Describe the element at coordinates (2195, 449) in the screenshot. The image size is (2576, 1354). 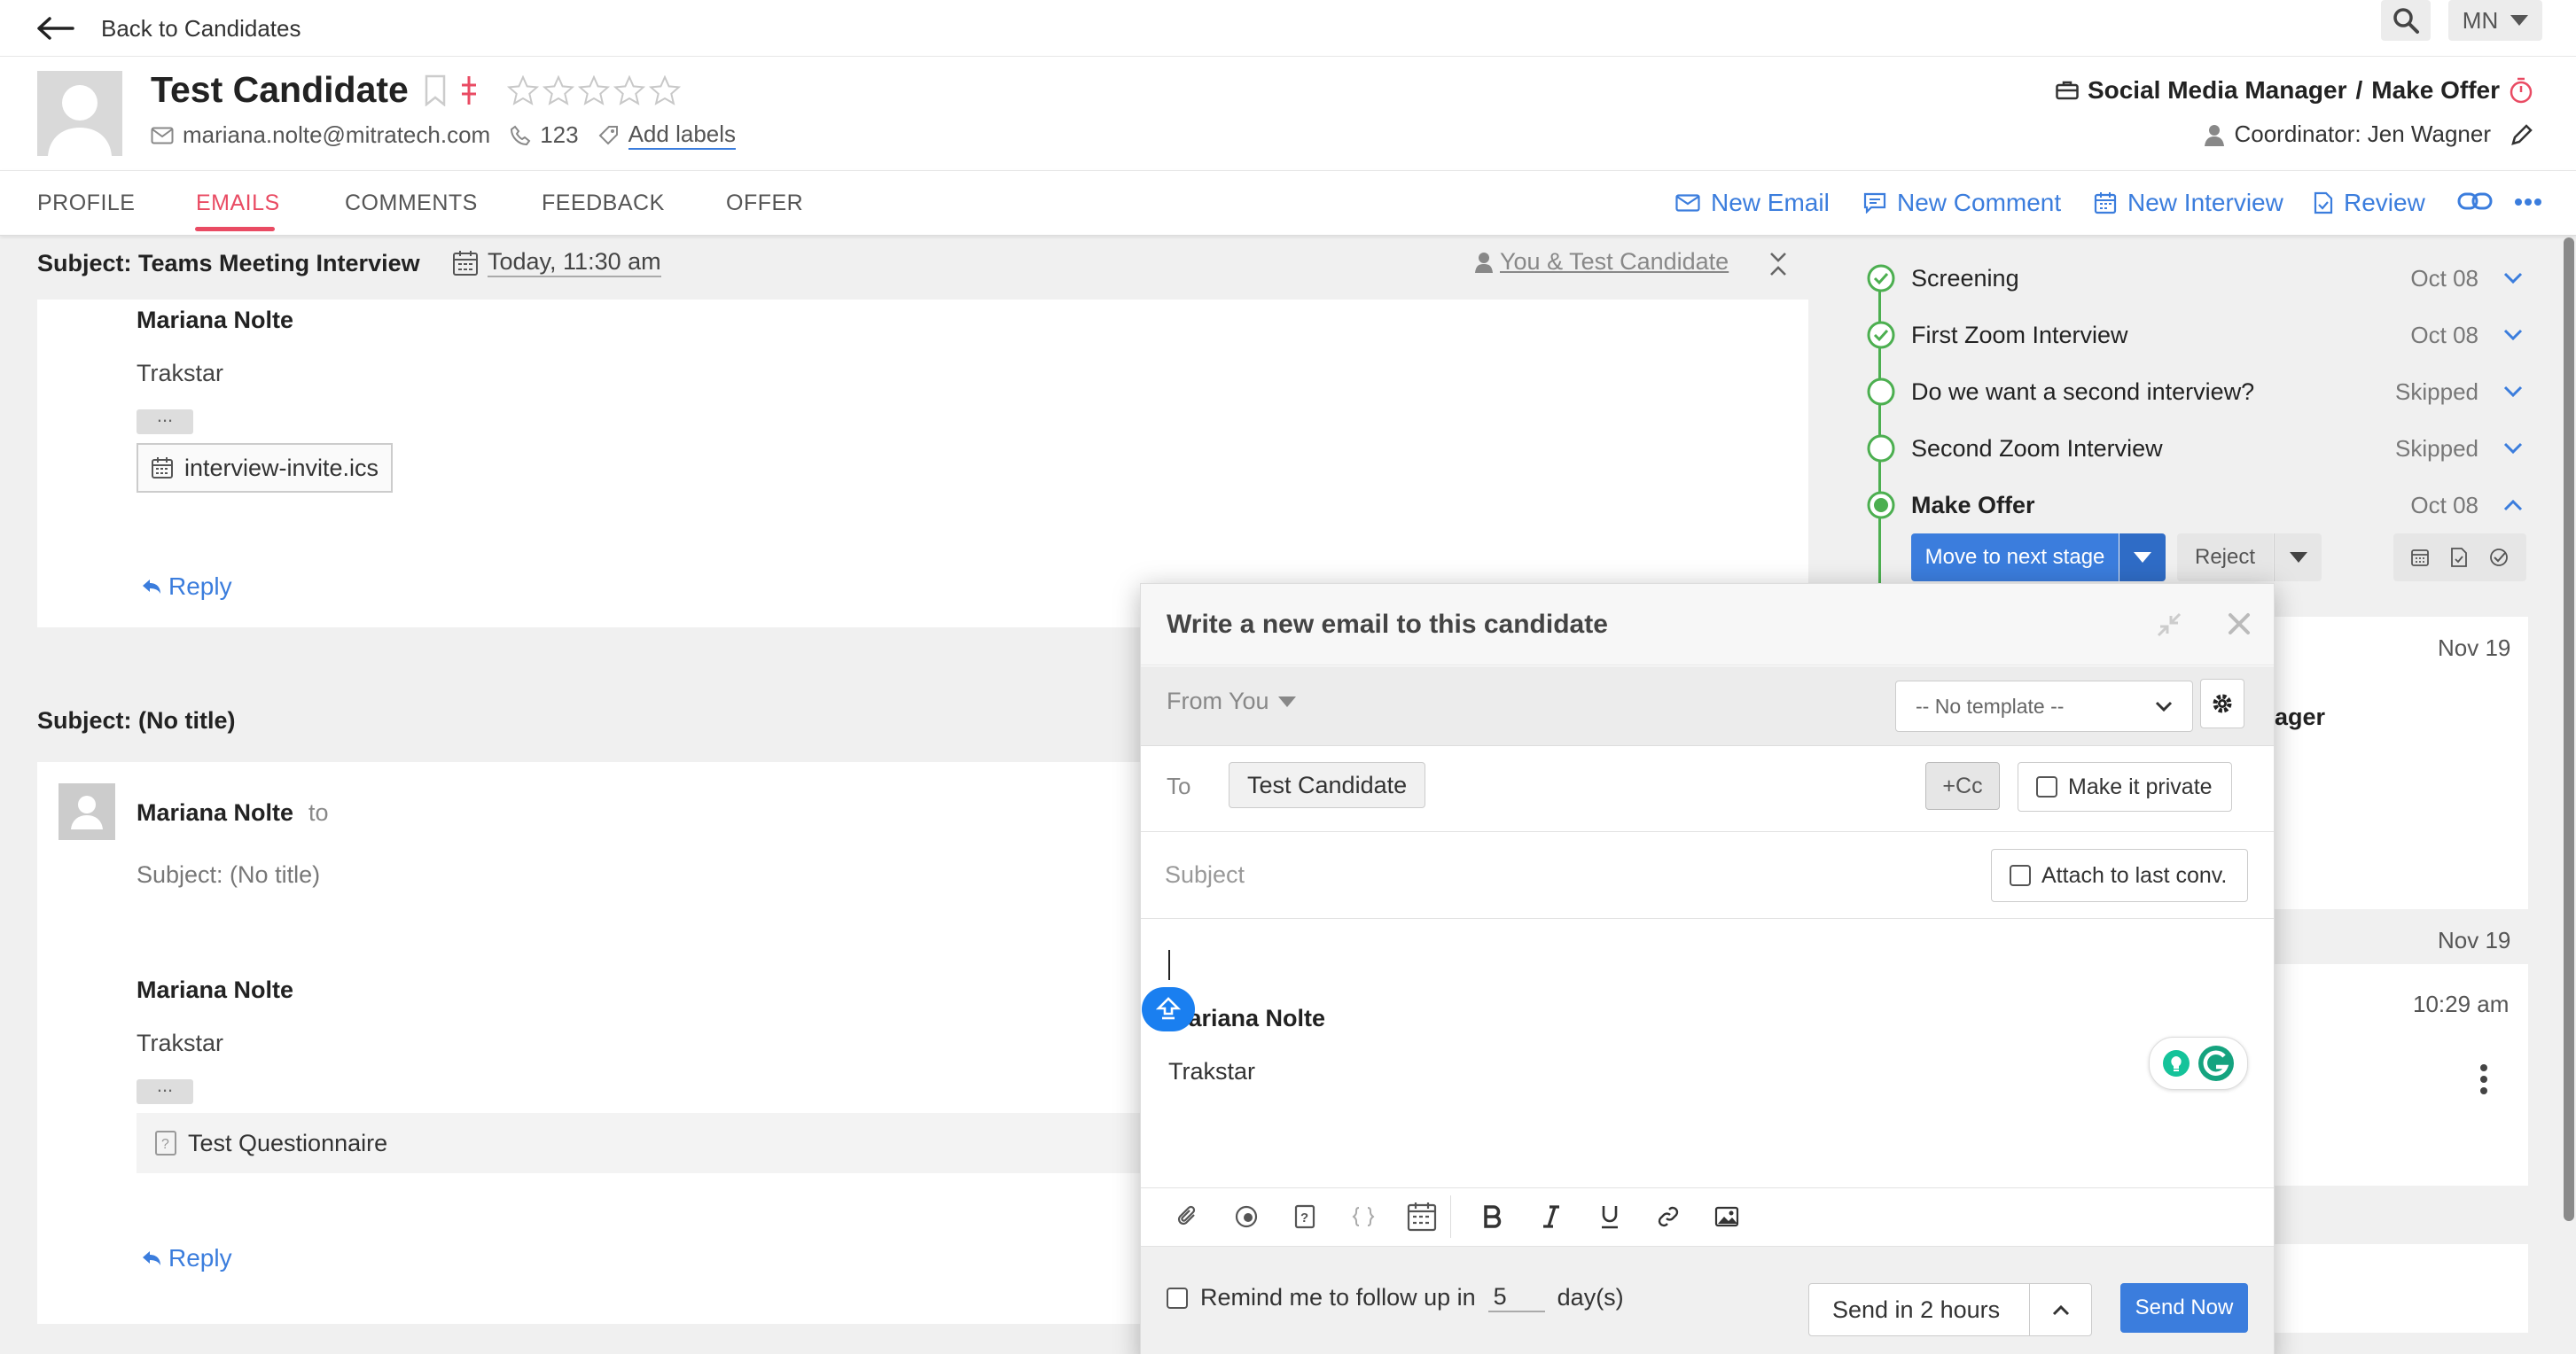
I see `pipeline-stage: Second Zoom Interview Skipped` at that location.